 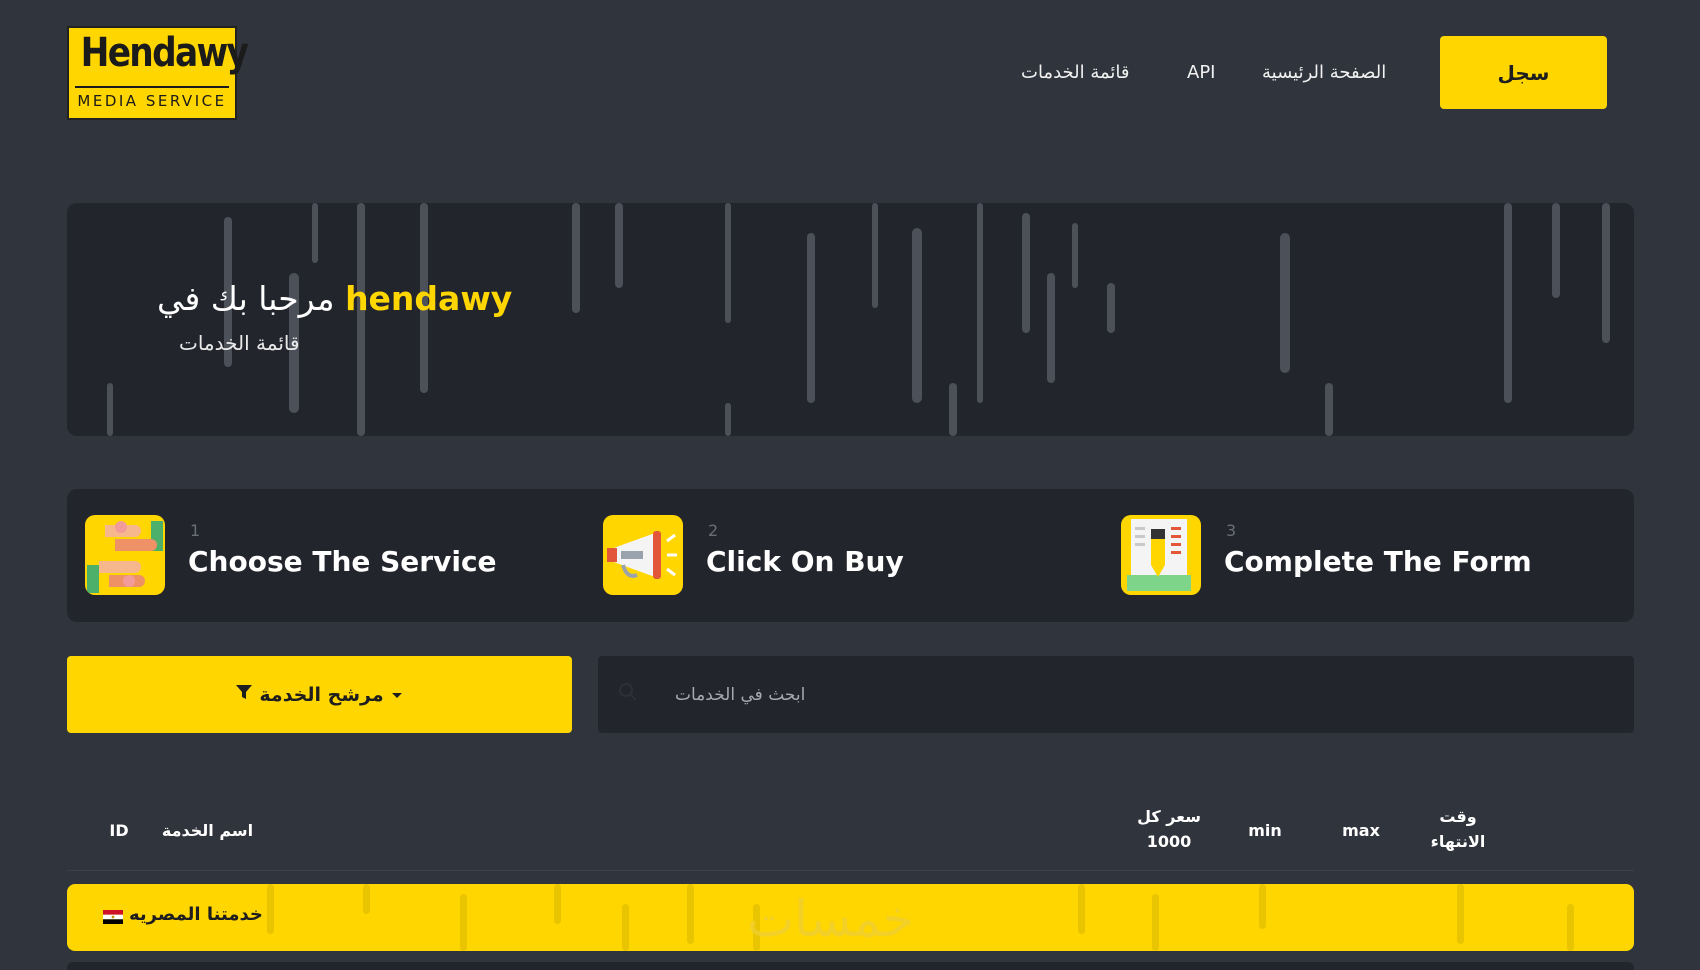 I want to click on logo-word: Hendawy, so click(x=164, y=53).